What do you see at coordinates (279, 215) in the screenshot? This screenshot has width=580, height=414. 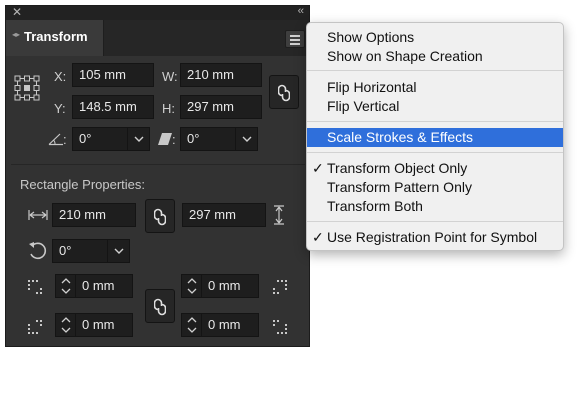 I see `rect-height-icon` at bounding box center [279, 215].